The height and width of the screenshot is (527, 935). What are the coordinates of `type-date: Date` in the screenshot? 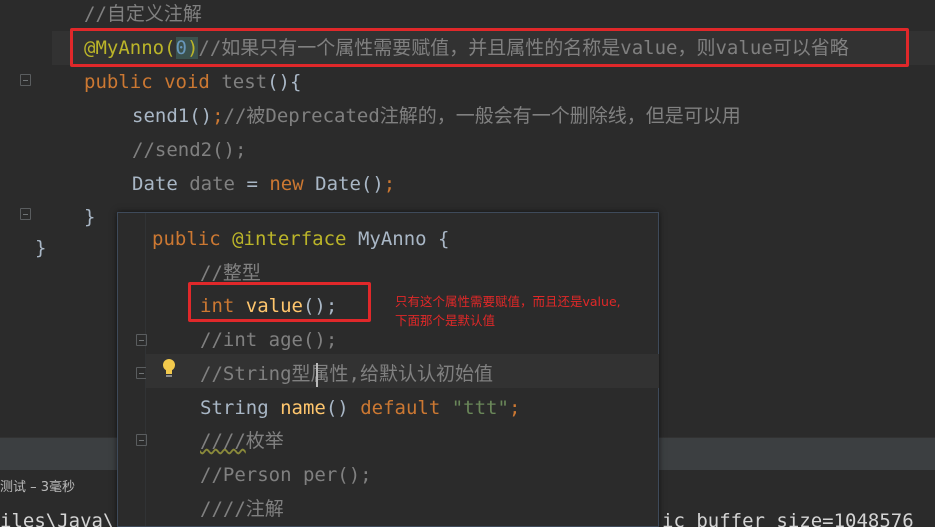 It's located at (155, 184).